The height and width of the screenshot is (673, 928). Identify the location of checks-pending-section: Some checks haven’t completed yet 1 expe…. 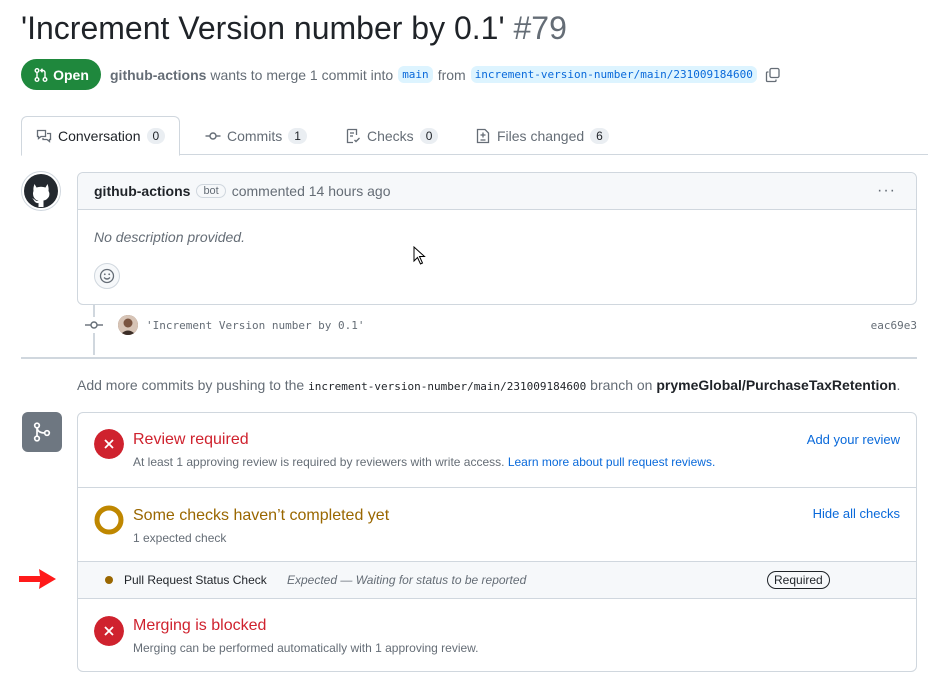
(497, 525).